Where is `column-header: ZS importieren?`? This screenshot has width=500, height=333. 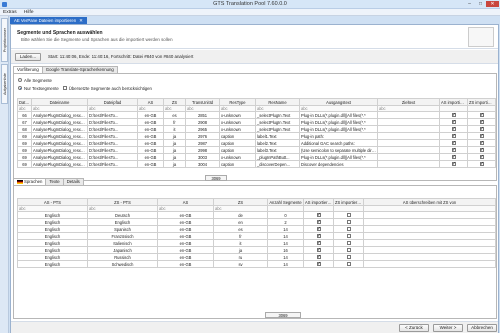
column-header: ZS importieren? is located at coordinates (348, 202).